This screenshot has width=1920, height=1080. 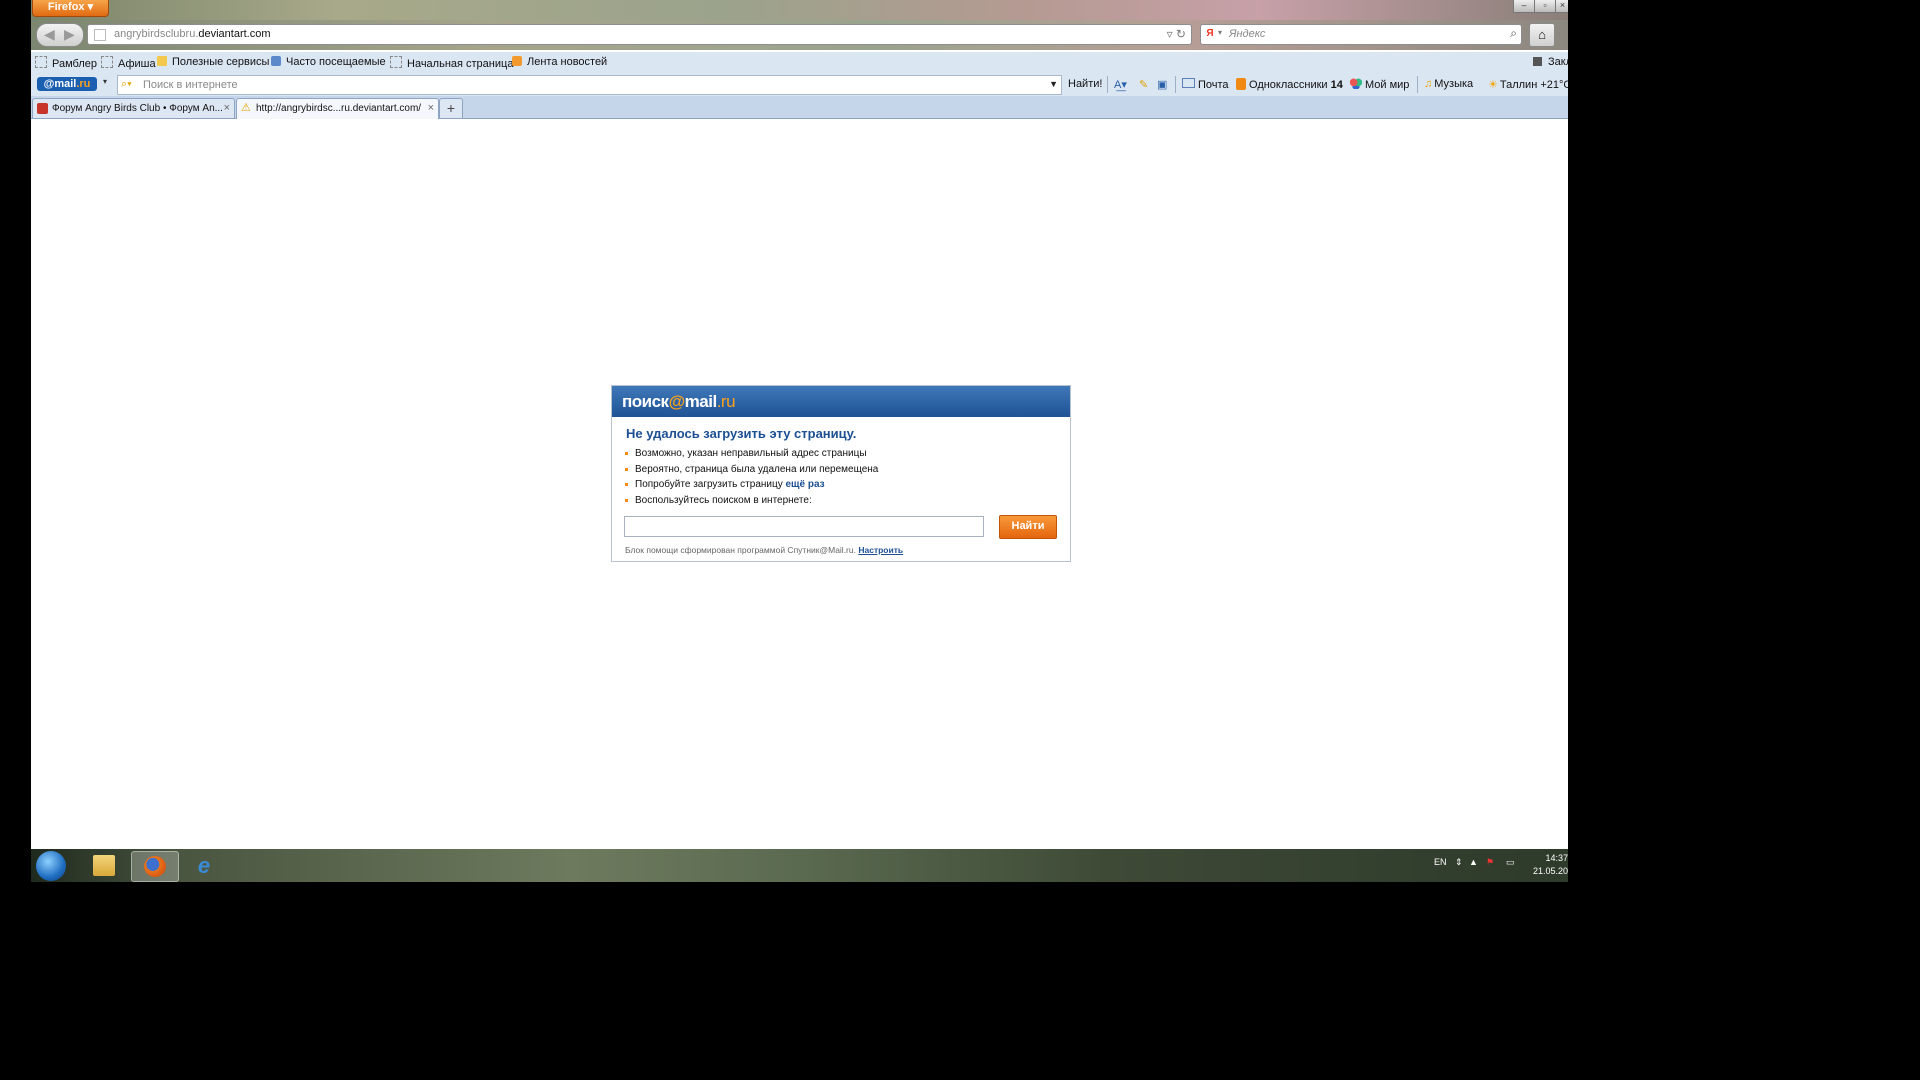 I want to click on retry-link: ещё раз, so click(x=805, y=484).